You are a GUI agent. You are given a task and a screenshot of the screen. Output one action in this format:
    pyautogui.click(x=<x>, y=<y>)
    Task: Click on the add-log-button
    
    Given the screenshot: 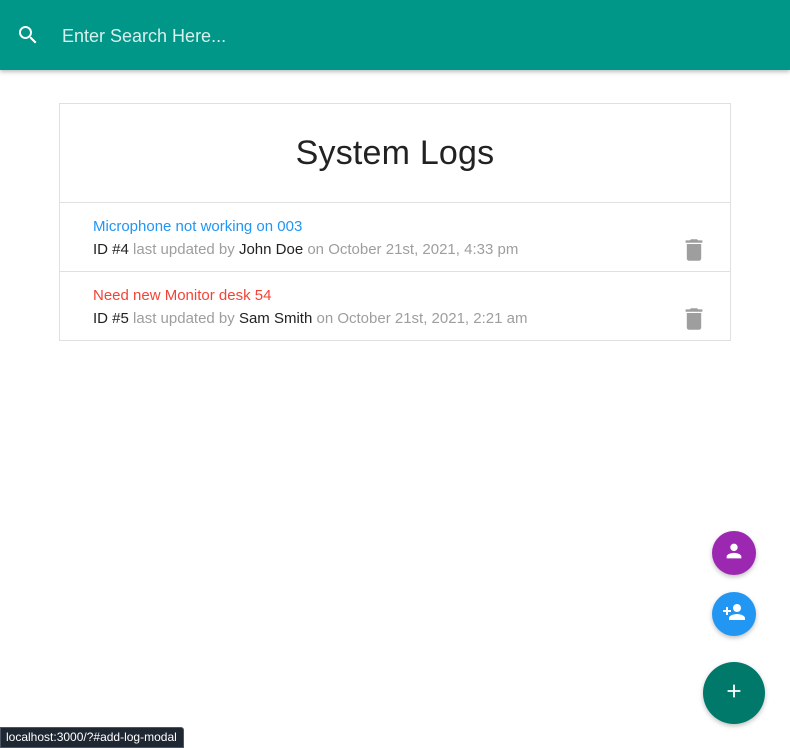 What is the action you would take?
    pyautogui.click(x=734, y=693)
    